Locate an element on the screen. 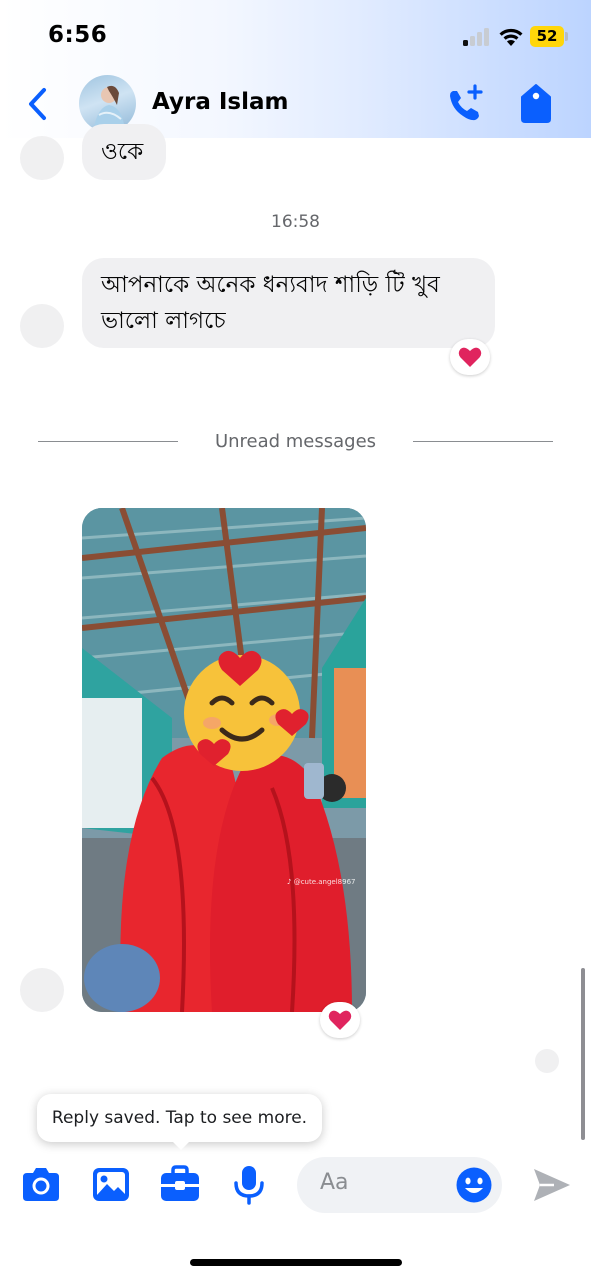  emoji-icon is located at coordinates (474, 1185).